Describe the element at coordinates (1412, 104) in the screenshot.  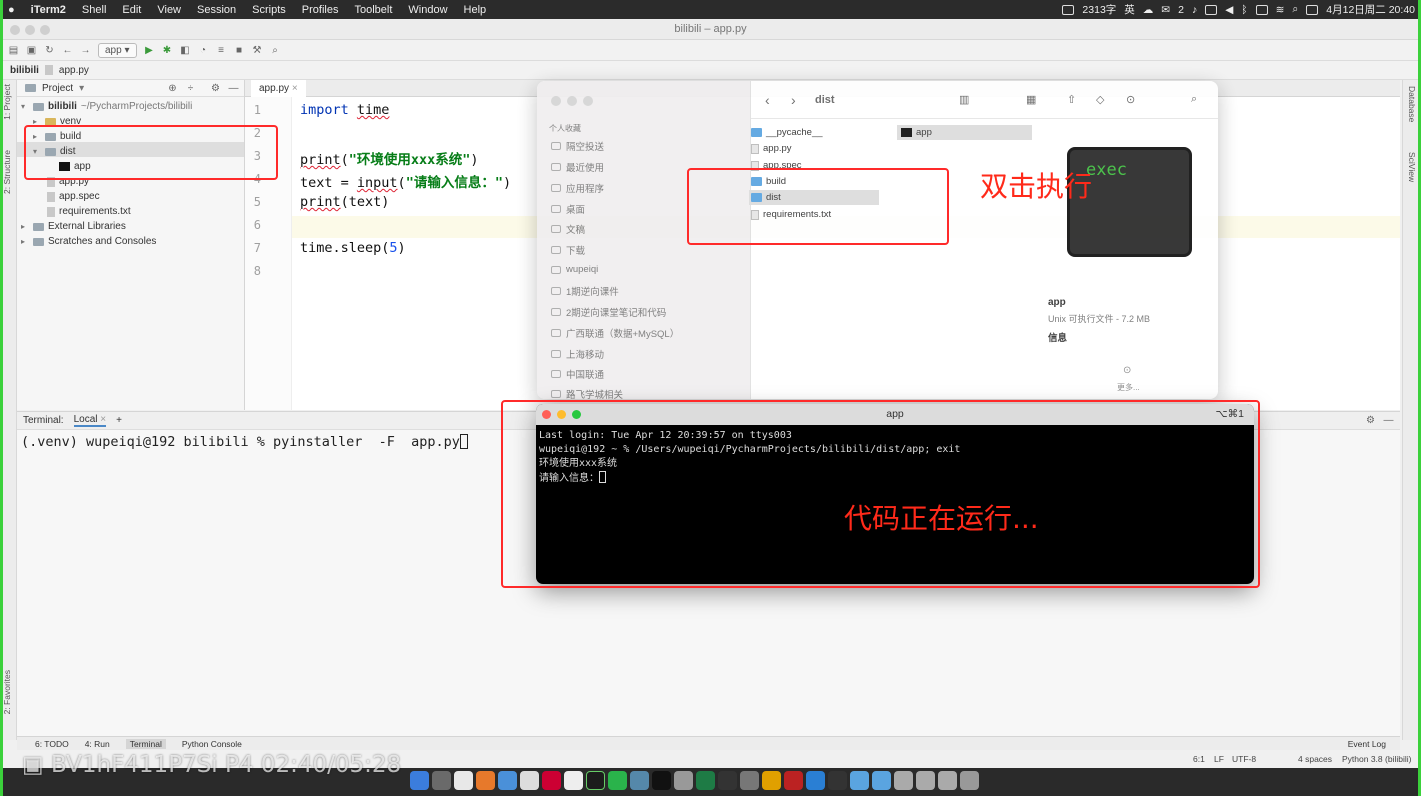
I see `database-tool-tab: Database` at that location.